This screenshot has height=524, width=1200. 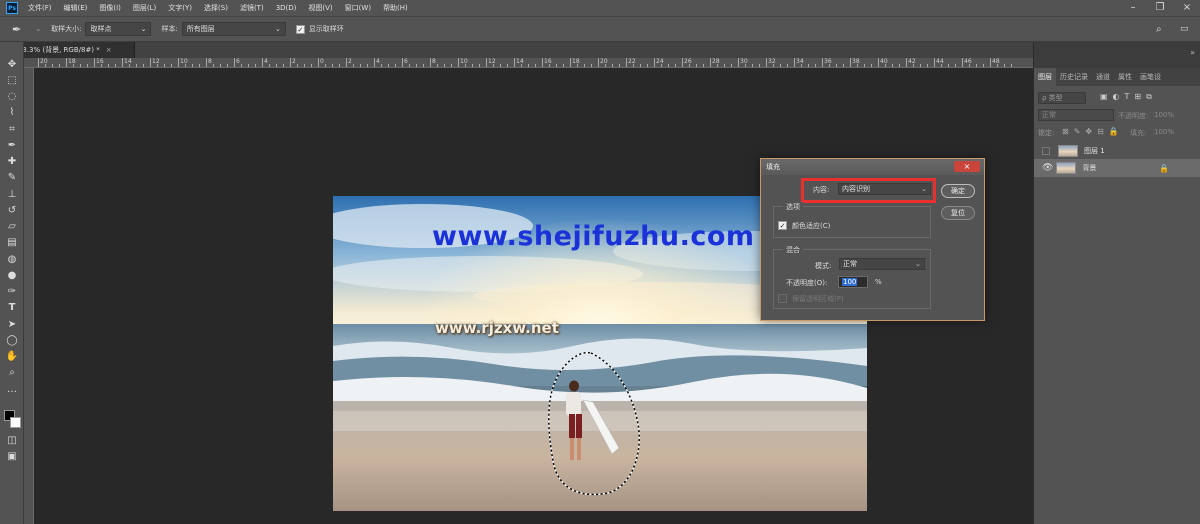 I want to click on menu-select: 选择(S), so click(x=216, y=8).